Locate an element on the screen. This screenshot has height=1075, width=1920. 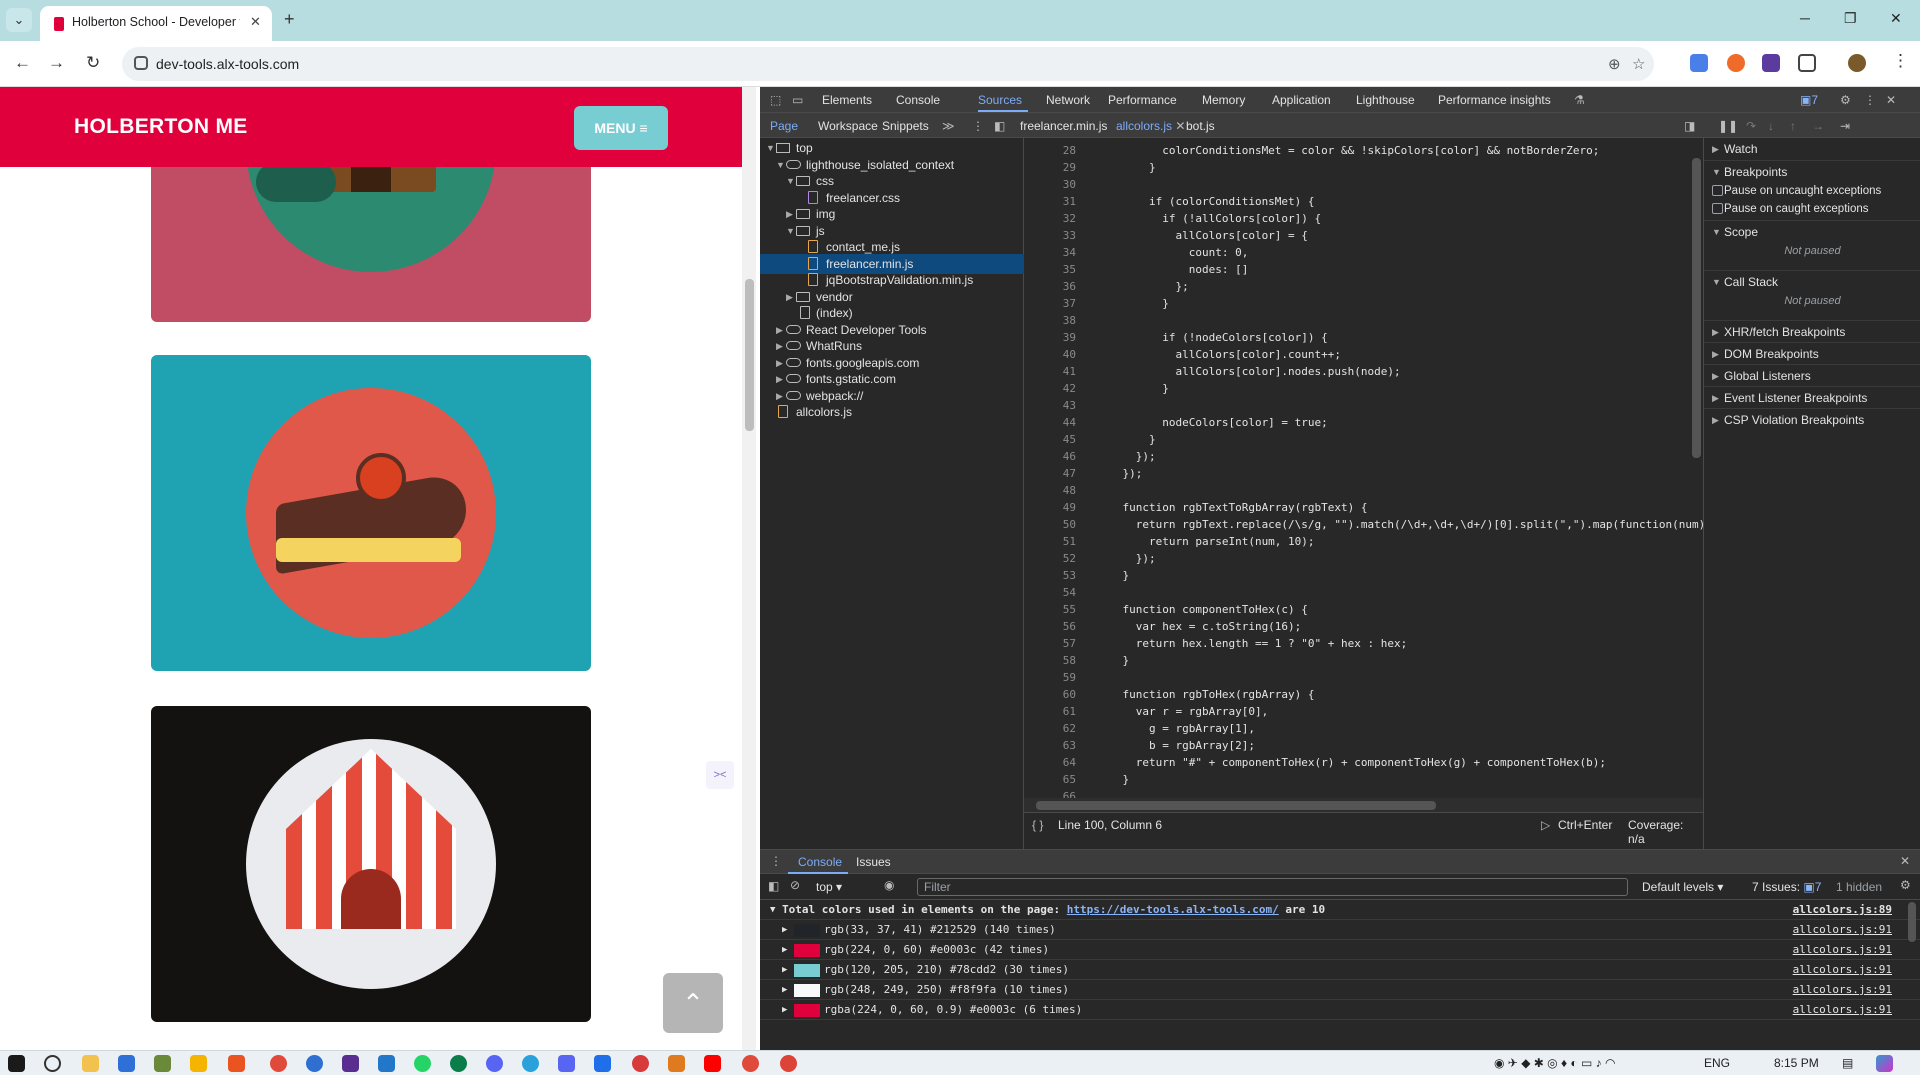
summary-link: https://dev-tools.alx-tools.com/ is located at coordinates (1173, 909).